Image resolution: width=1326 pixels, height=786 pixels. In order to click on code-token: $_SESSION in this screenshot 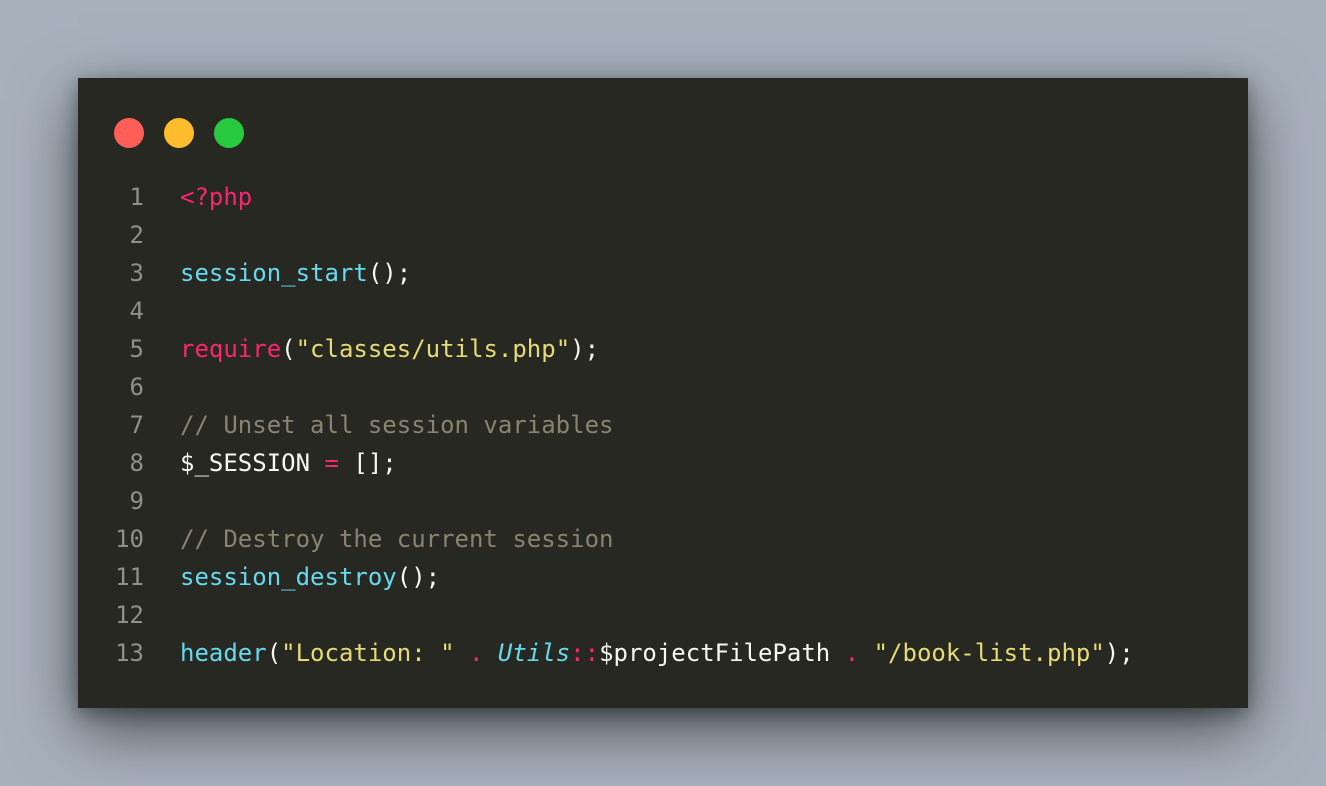, I will do `click(252, 463)`.